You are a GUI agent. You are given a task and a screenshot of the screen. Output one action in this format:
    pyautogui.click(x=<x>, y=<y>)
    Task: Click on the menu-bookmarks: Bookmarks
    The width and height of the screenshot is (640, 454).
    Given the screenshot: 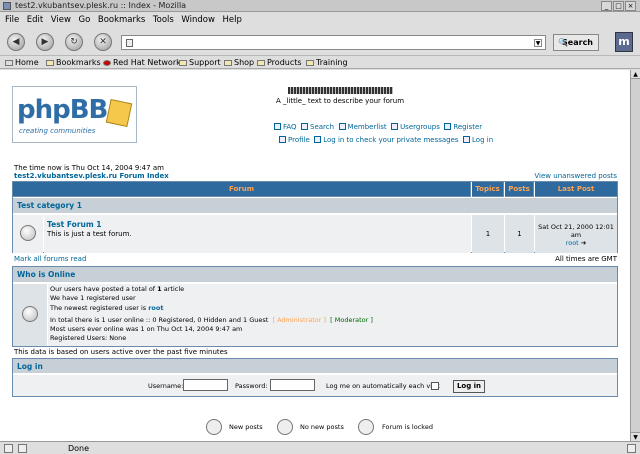 What is the action you would take?
    pyautogui.click(x=122, y=20)
    